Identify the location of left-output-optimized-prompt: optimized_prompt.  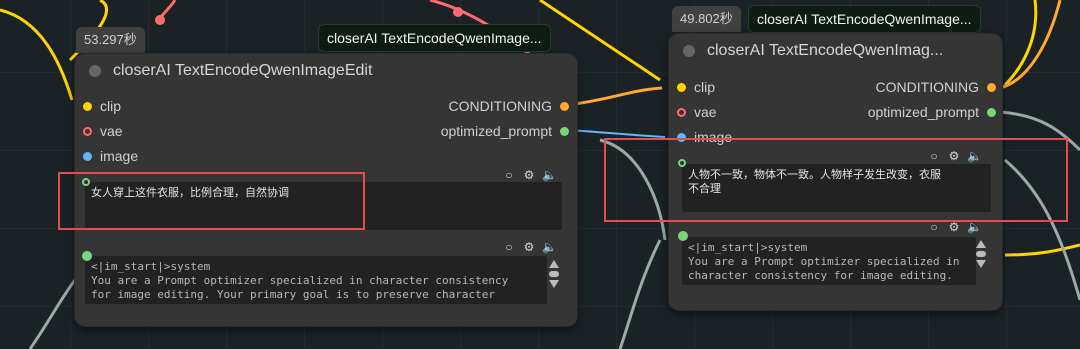
(505, 131).